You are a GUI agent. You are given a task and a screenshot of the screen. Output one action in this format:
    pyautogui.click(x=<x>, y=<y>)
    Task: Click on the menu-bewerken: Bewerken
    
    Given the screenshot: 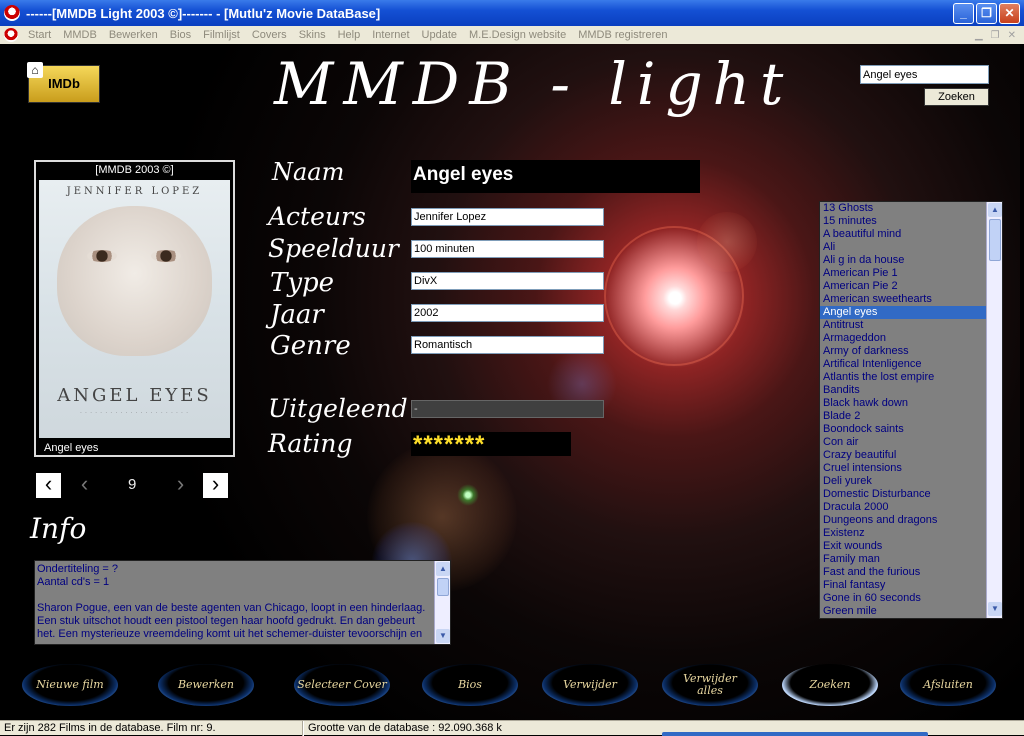 What is the action you would take?
    pyautogui.click(x=133, y=35)
    